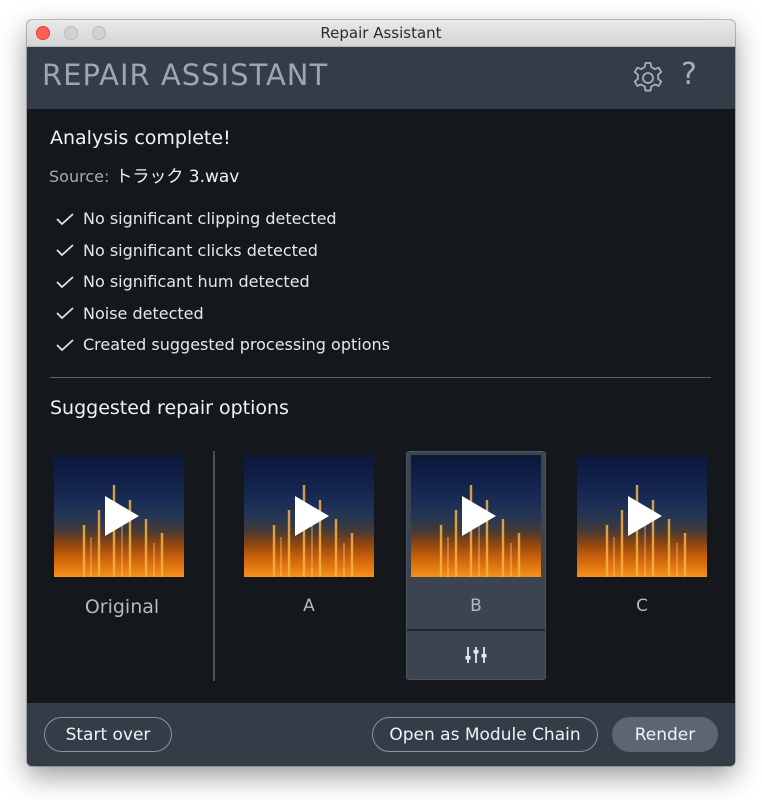 The width and height of the screenshot is (762, 800). What do you see at coordinates (642, 606) in the screenshot?
I see `option-label-c: C` at bounding box center [642, 606].